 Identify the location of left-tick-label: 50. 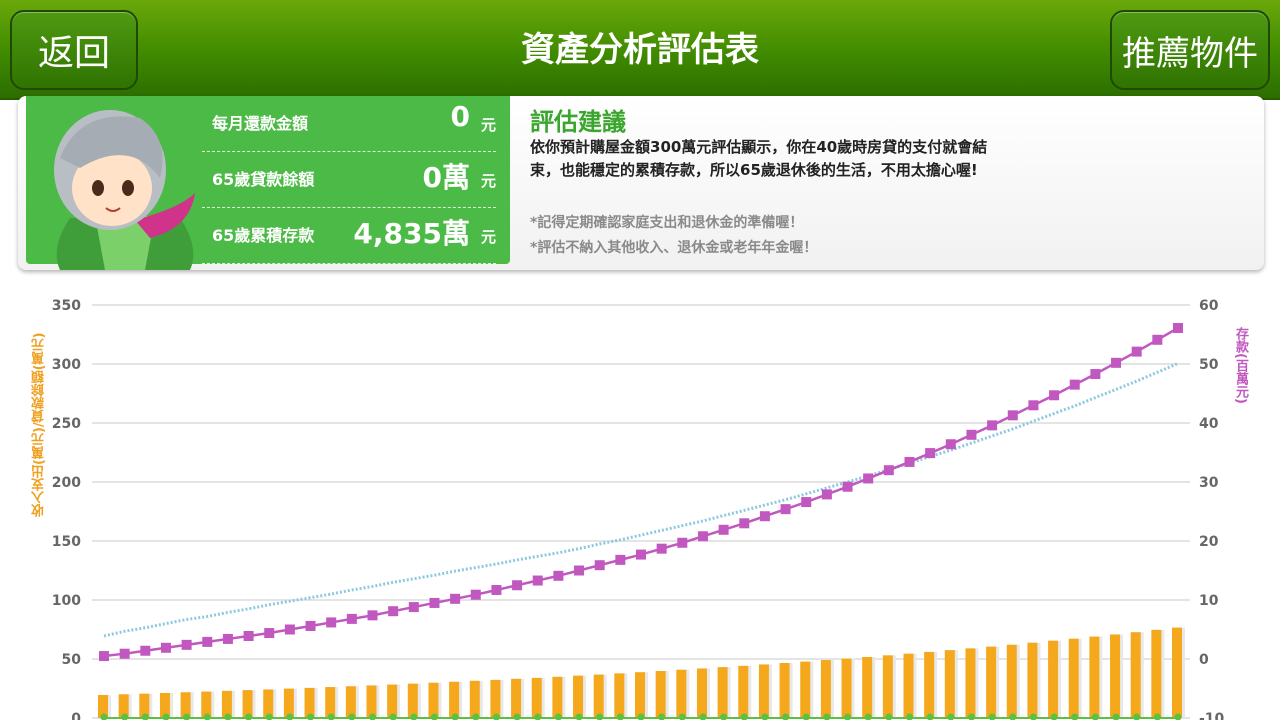
(72, 660).